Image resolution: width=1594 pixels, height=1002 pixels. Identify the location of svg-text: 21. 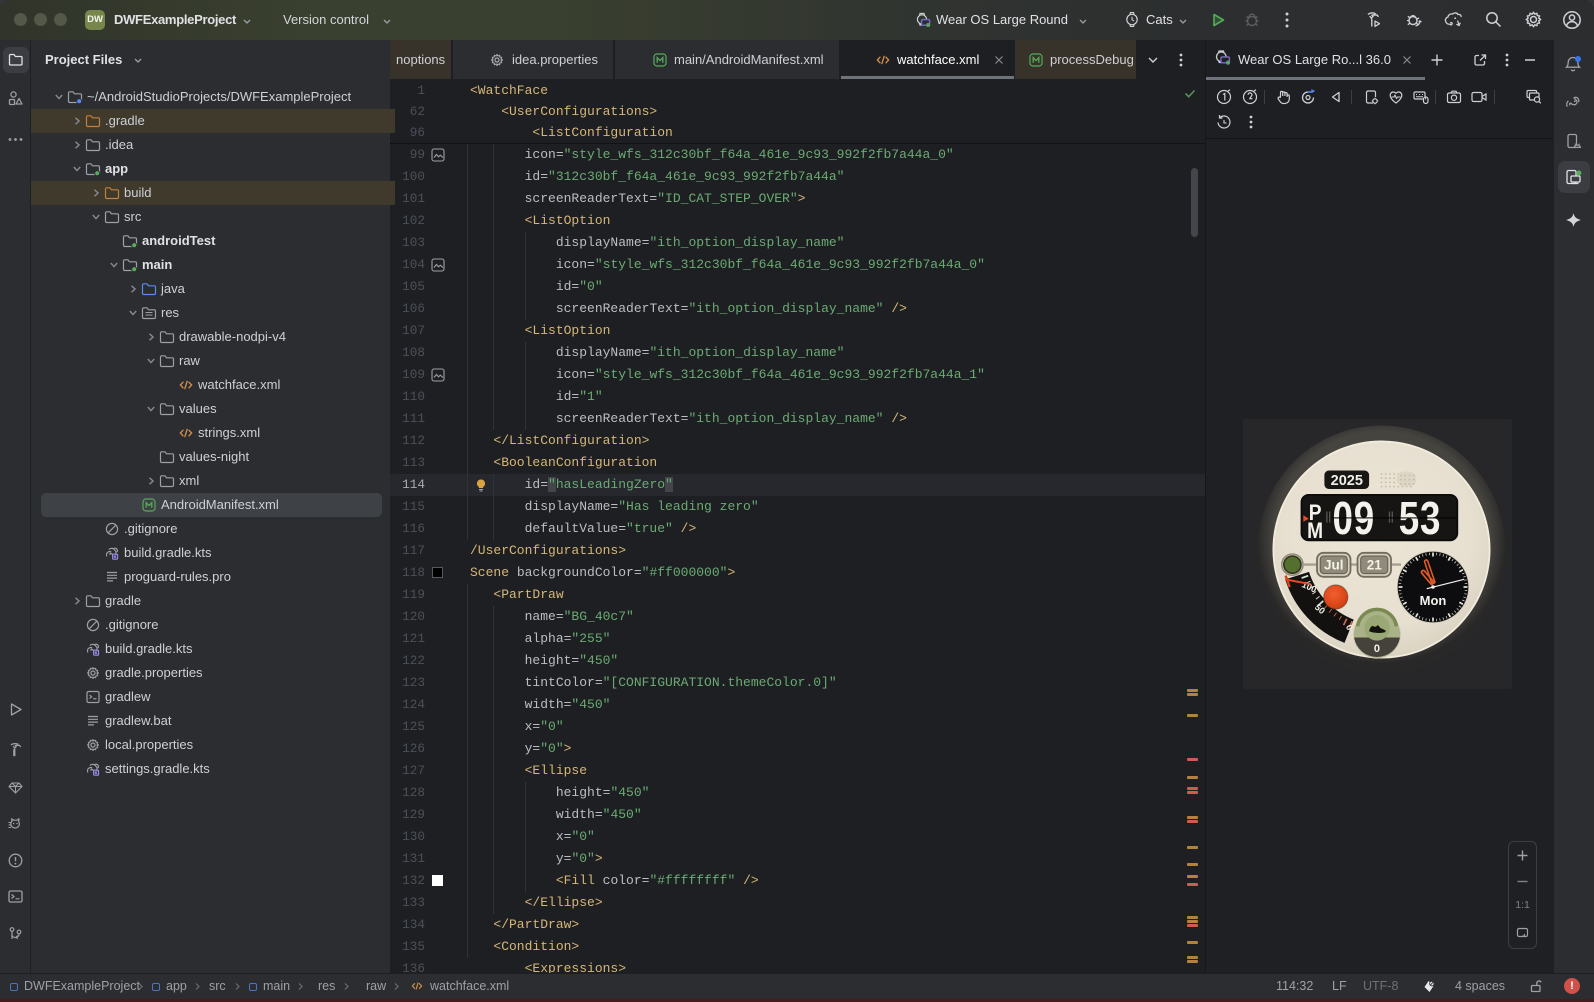
(1374, 564).